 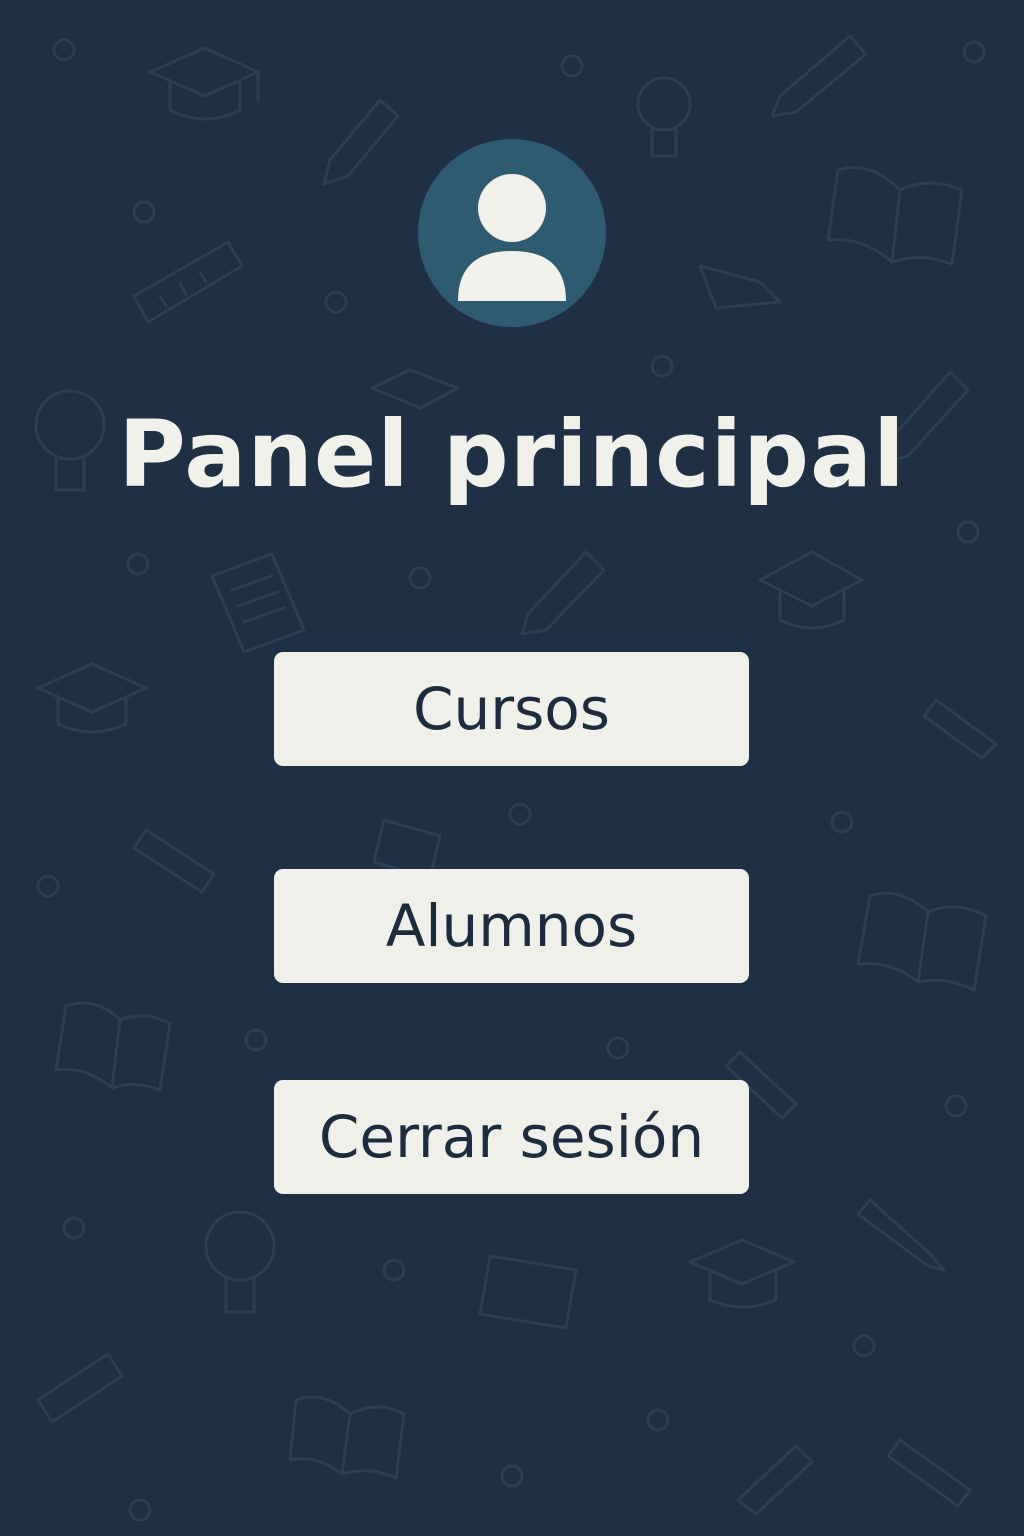 What do you see at coordinates (511, 1137) in the screenshot?
I see `logout-button: Cerrar sesión` at bounding box center [511, 1137].